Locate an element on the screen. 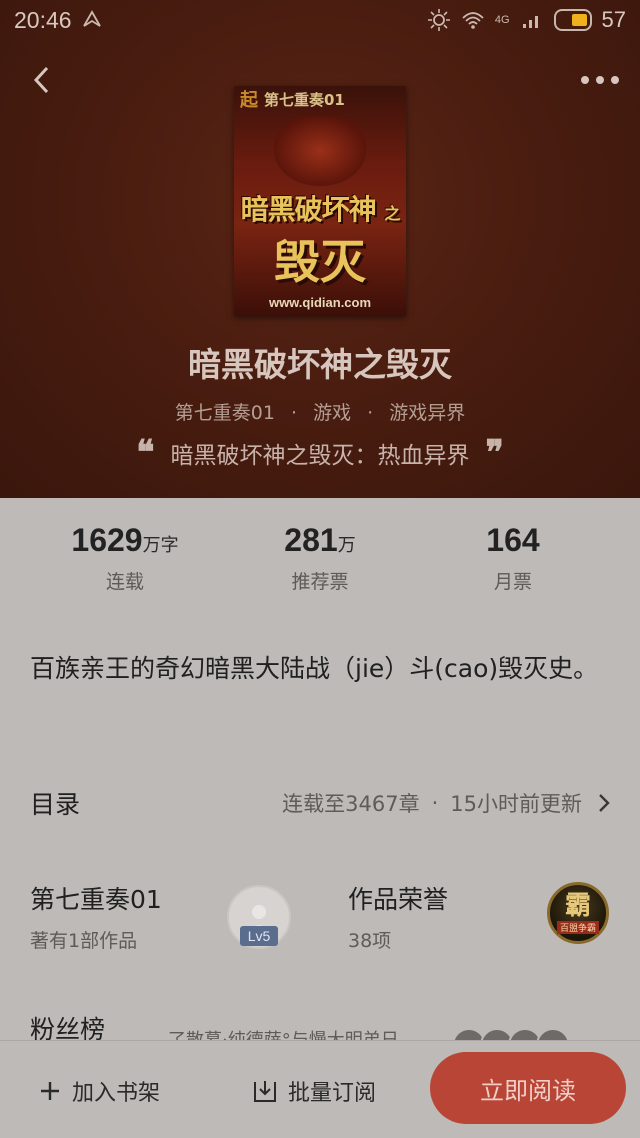 This screenshot has width=640, height=1138. bulk-subscribe-button: 批量订阅 is located at coordinates (314, 1091).